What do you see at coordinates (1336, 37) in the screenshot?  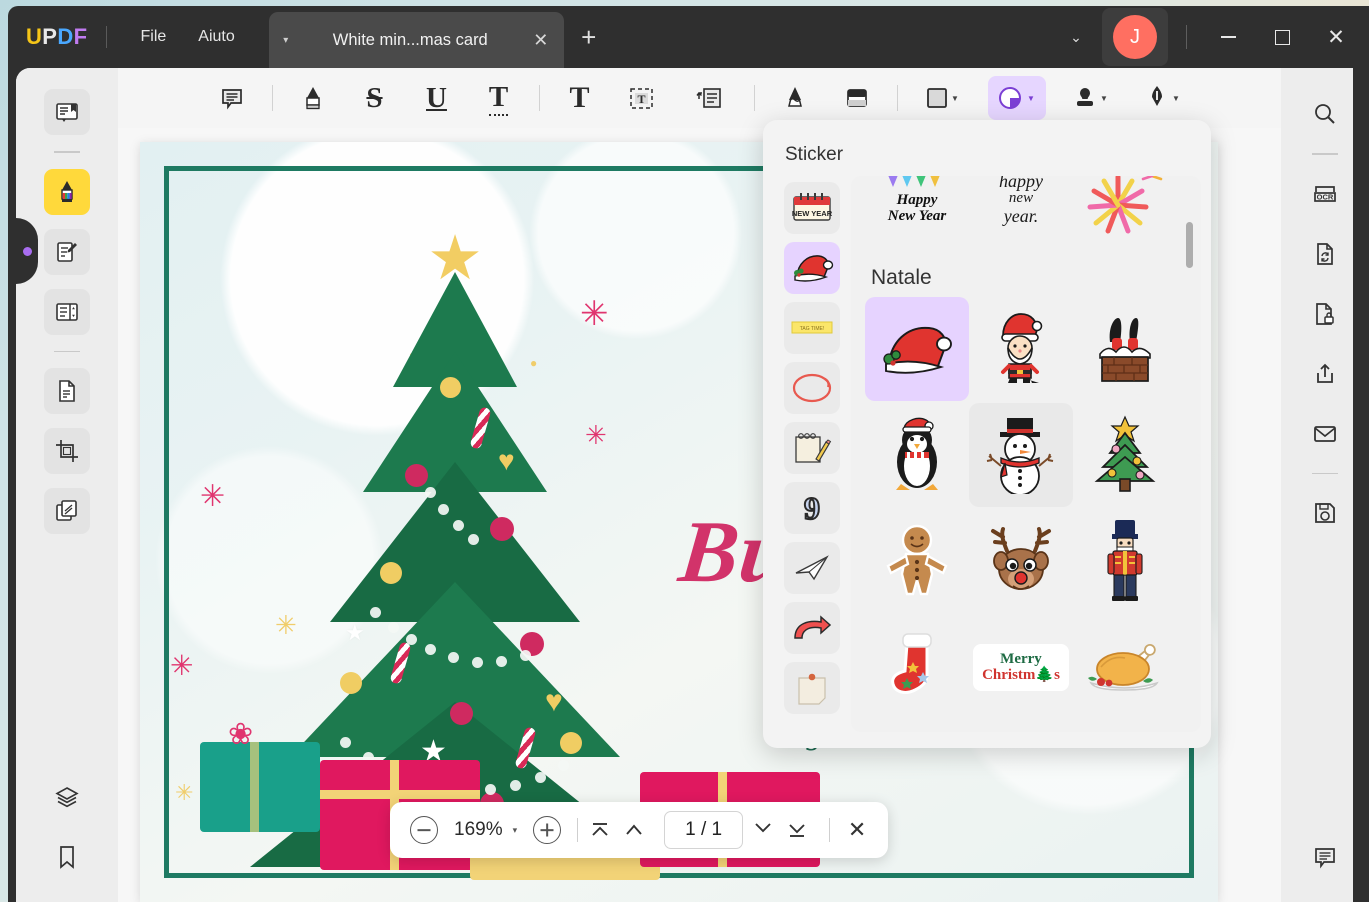 I see `close-window-button: ✕` at bounding box center [1336, 37].